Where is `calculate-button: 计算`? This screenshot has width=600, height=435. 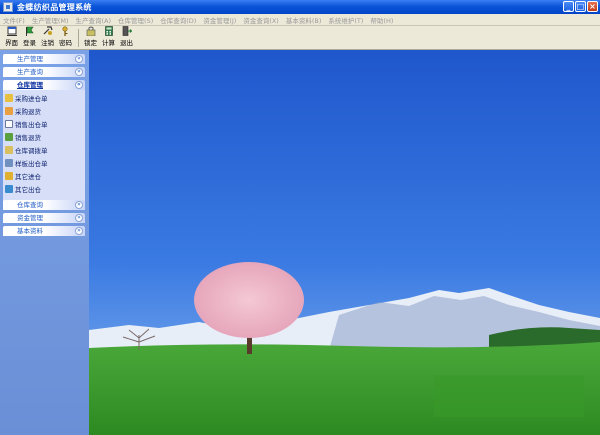 calculate-button: 计算 is located at coordinates (108, 37).